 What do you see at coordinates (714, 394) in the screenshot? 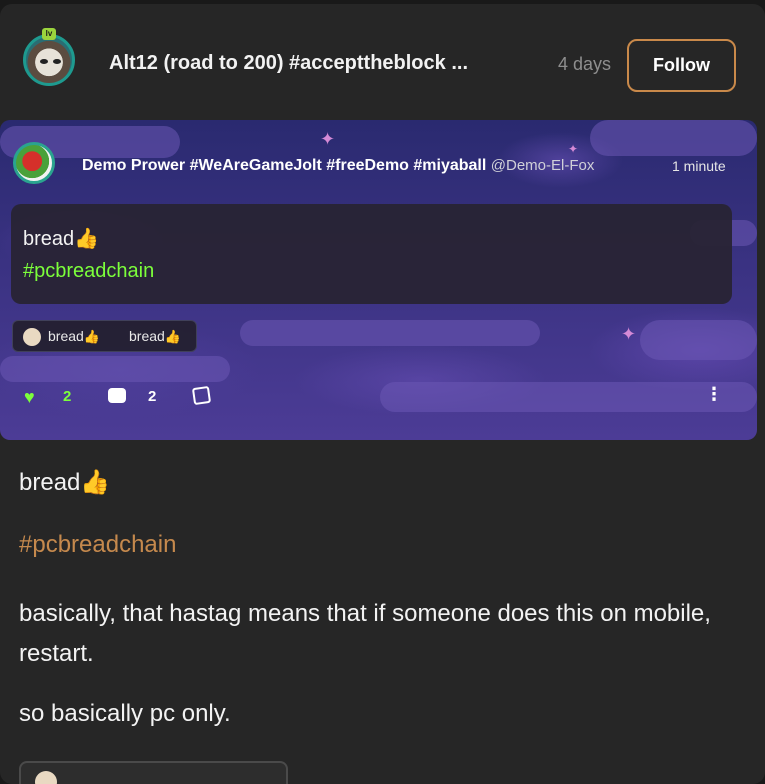
I see `more-vertical-icon: ⋮` at bounding box center [714, 394].